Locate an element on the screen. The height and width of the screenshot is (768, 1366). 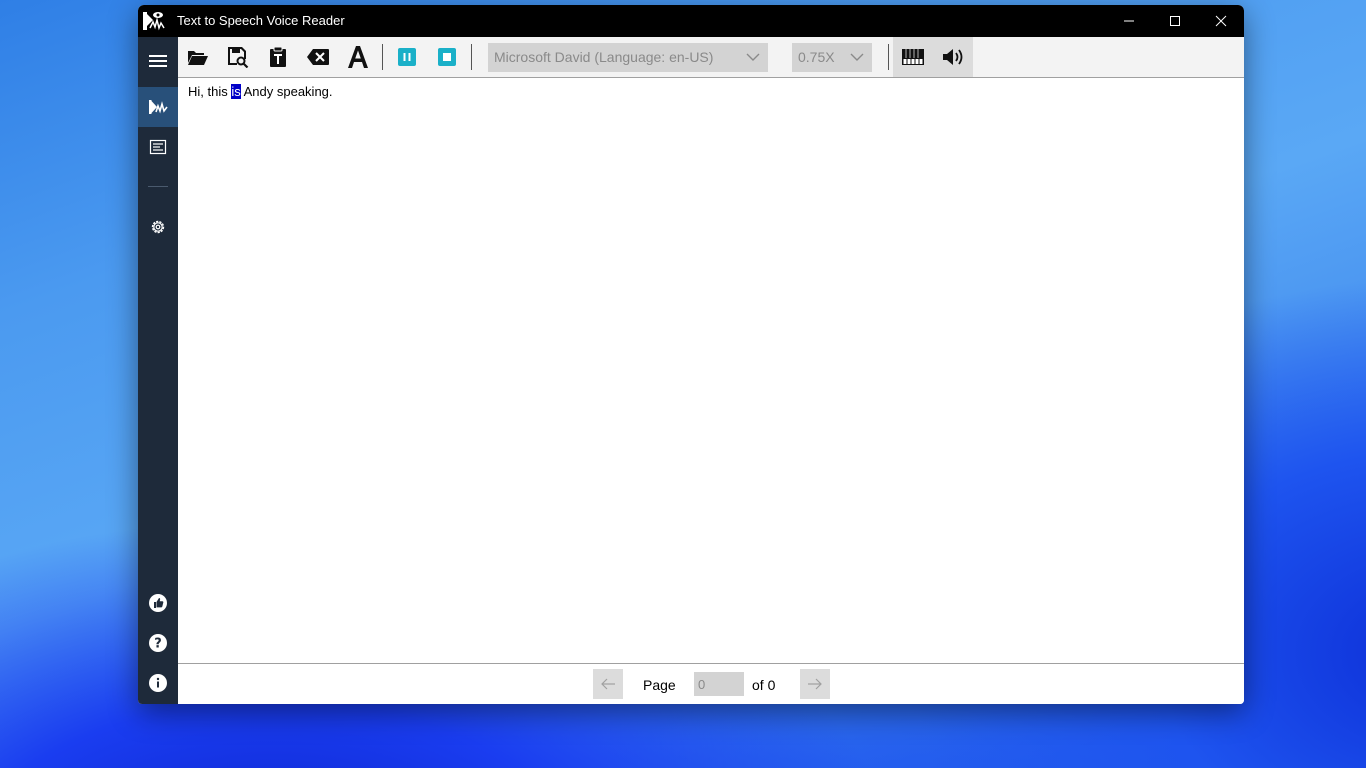
sidebar-item-settings is located at coordinates (158, 227).